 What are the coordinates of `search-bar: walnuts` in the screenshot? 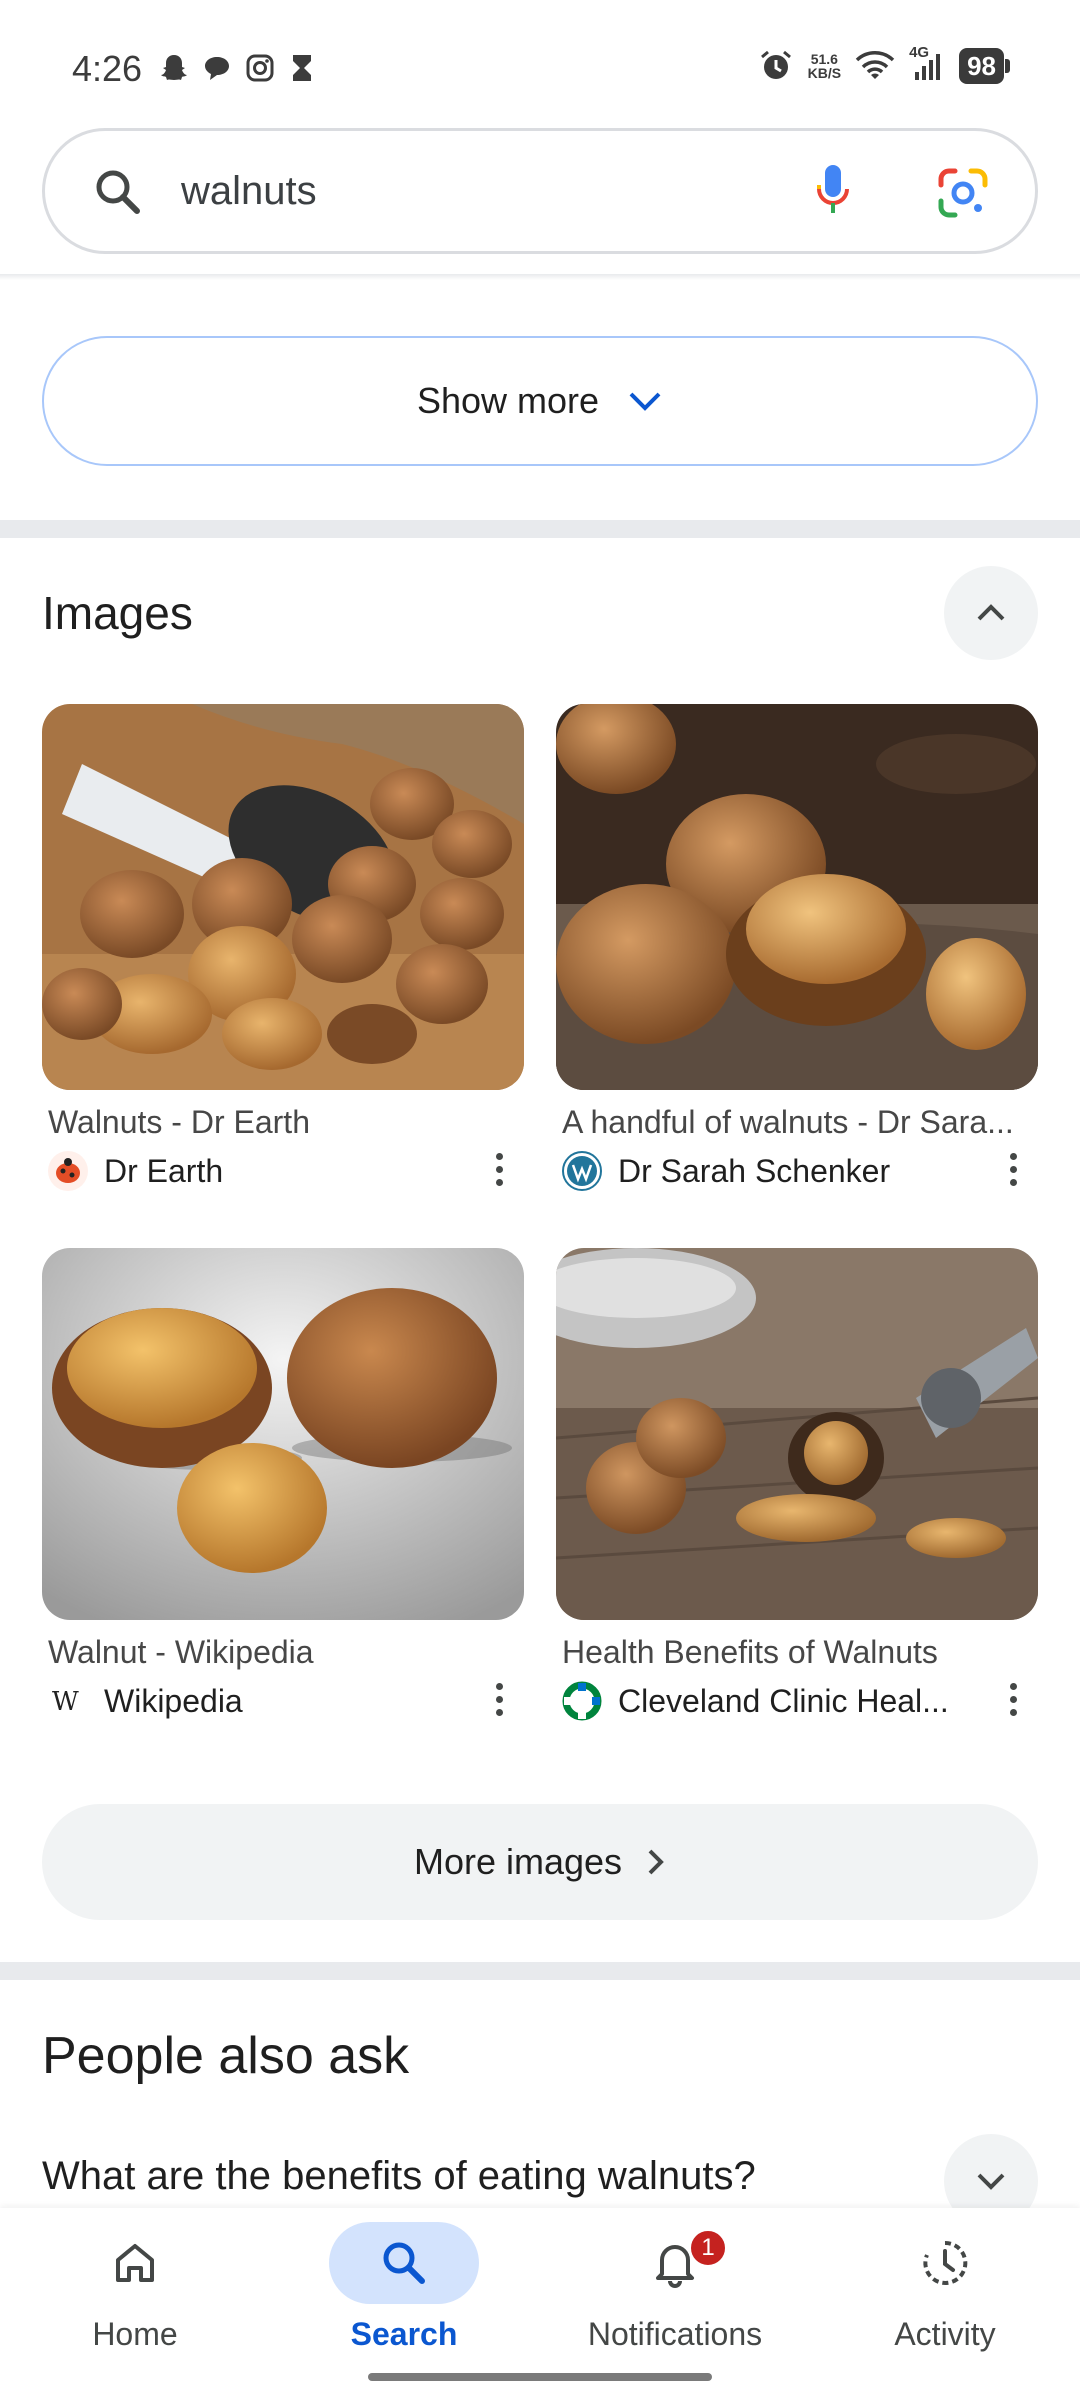 It's located at (540, 191).